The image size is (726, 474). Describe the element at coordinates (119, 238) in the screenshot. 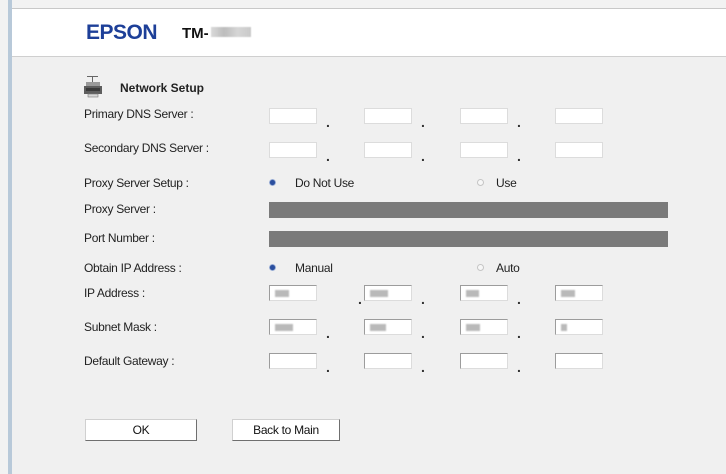

I see `port-number-label: Port Number :` at that location.